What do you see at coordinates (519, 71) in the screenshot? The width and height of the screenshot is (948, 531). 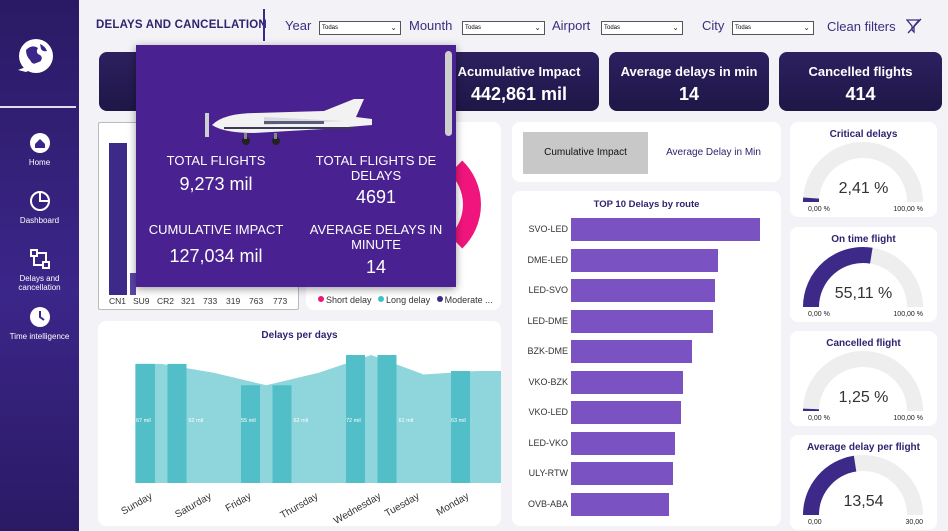 I see `kpi-label: Acumulative Impact` at bounding box center [519, 71].